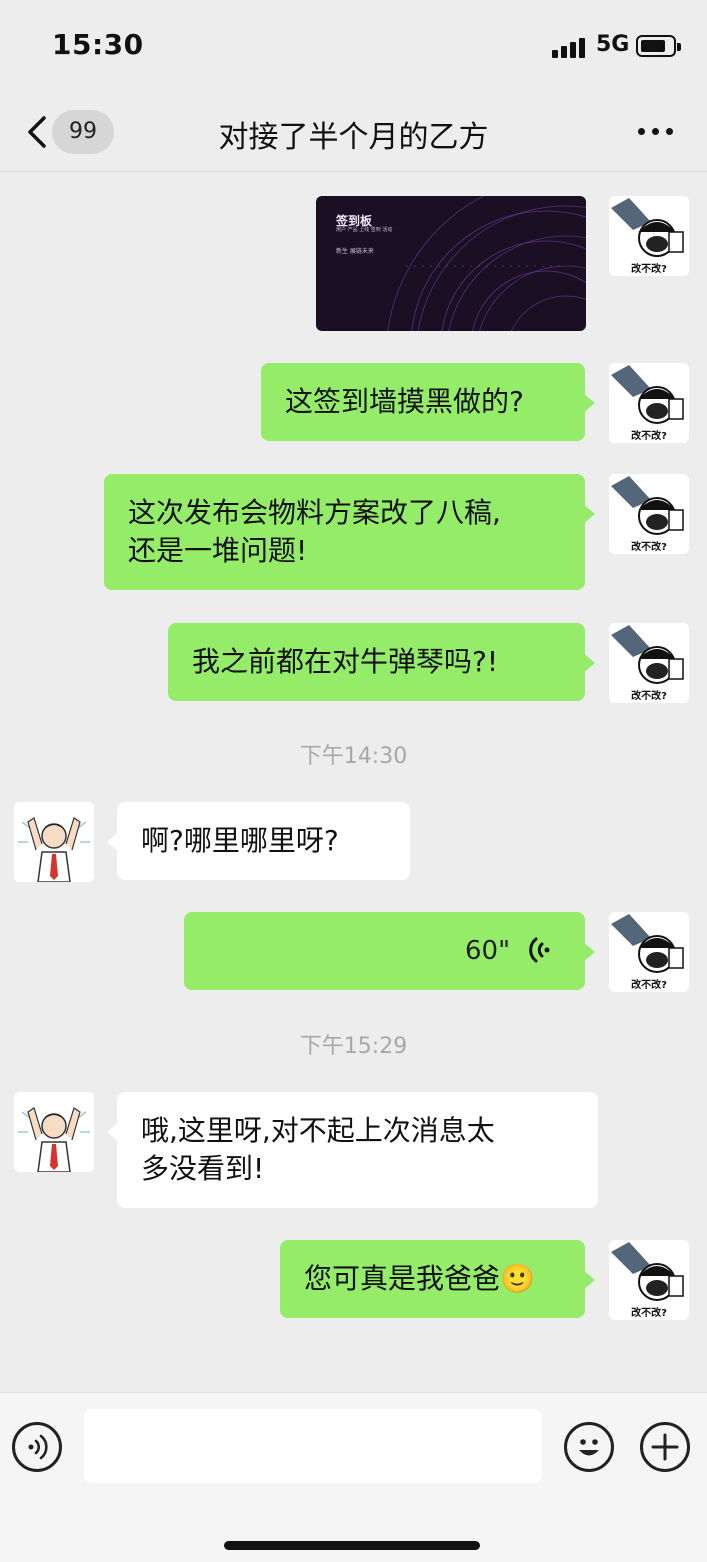 This screenshot has width=707, height=1562. I want to click on message-bubble: 啊?哪里哪里呀?, so click(258, 841).